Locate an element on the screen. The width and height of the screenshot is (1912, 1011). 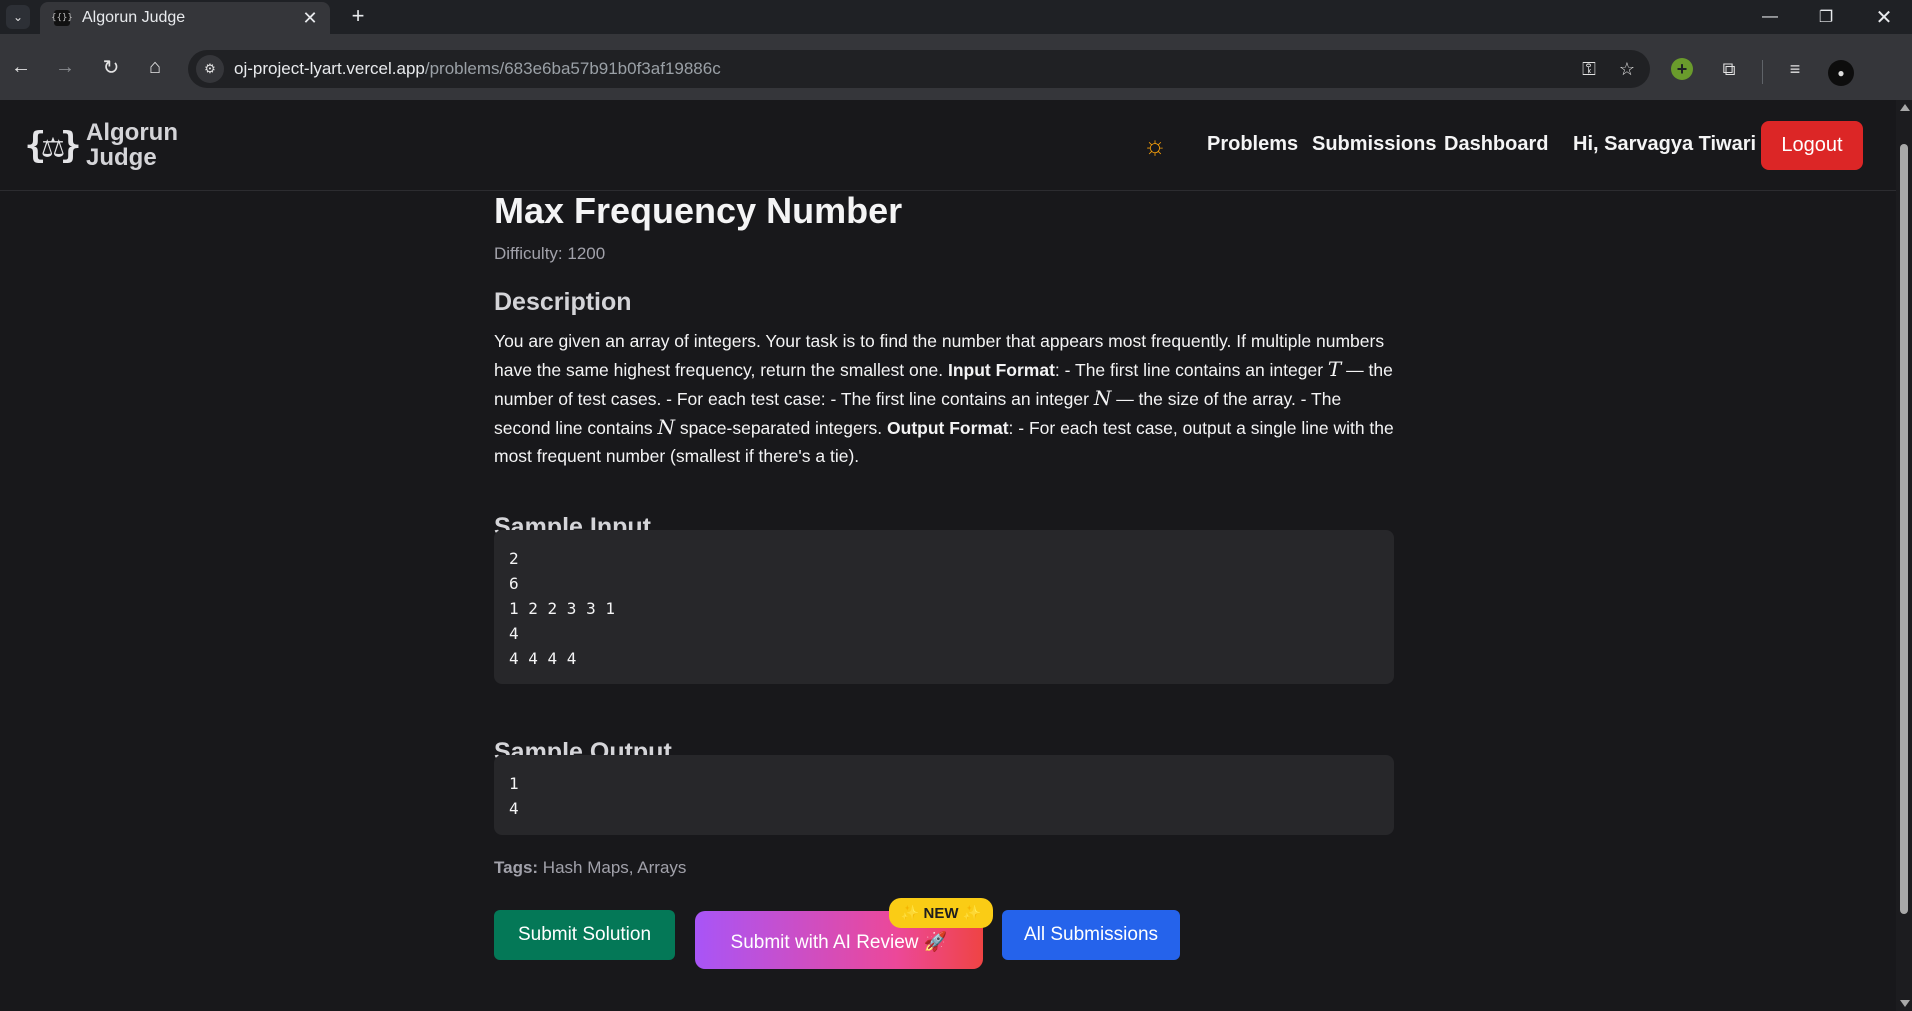
extensions-puzzle-icon: ⧉ is located at coordinates (1729, 69).